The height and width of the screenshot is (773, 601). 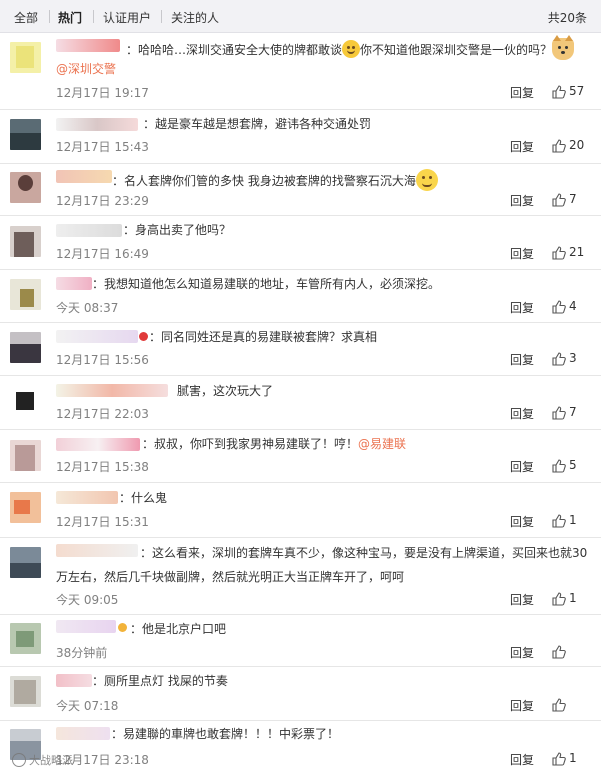 What do you see at coordinates (567, 18) in the screenshot?
I see `total-count: 共20条` at bounding box center [567, 18].